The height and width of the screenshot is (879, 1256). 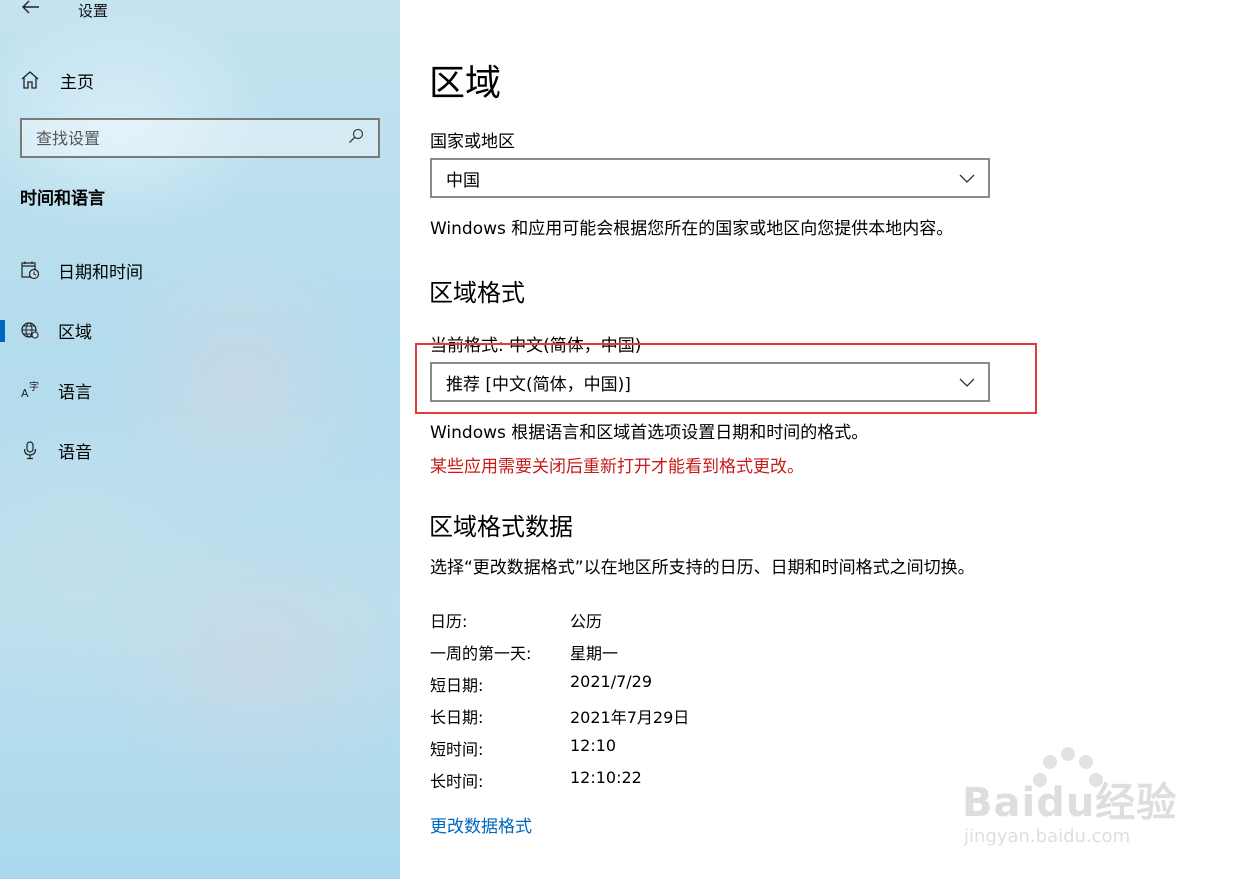 What do you see at coordinates (481, 653) in the screenshot?
I see `format-data-key: 一周的第一天:` at bounding box center [481, 653].